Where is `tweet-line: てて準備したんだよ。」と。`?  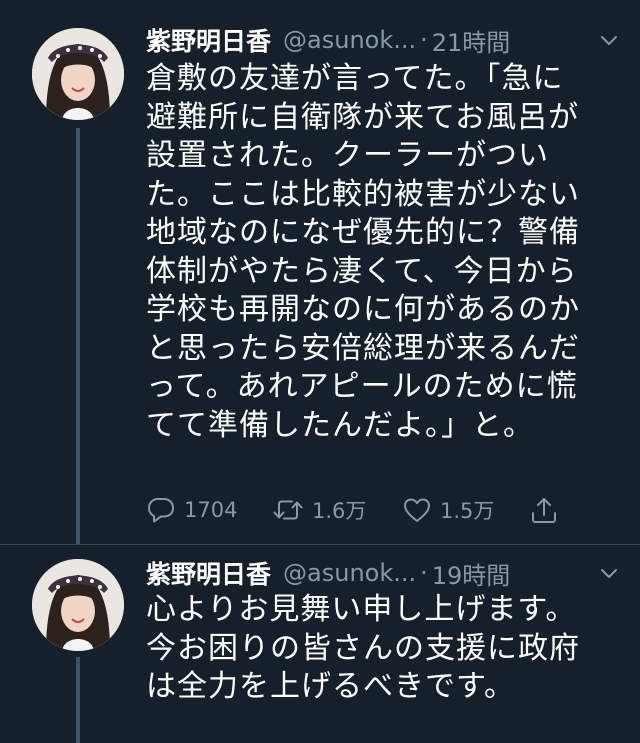
tweet-line: てて準備したんだよ。」と。 is located at coordinates (340, 425).